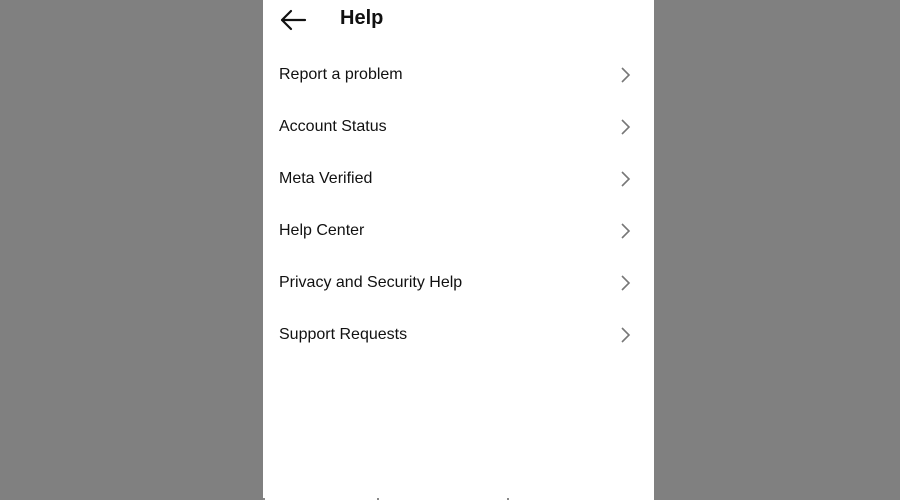  What do you see at coordinates (371, 282) in the screenshot?
I see `menu-item-label: Privacy and Security Help` at bounding box center [371, 282].